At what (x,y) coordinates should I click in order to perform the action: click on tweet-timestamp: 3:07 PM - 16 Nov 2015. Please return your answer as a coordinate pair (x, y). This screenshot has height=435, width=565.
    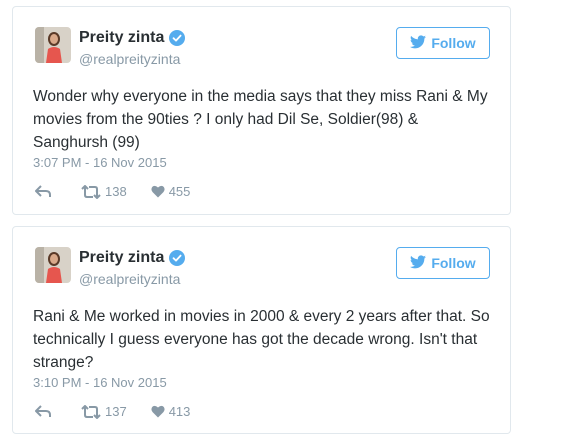
    Looking at the image, I should click on (100, 162).